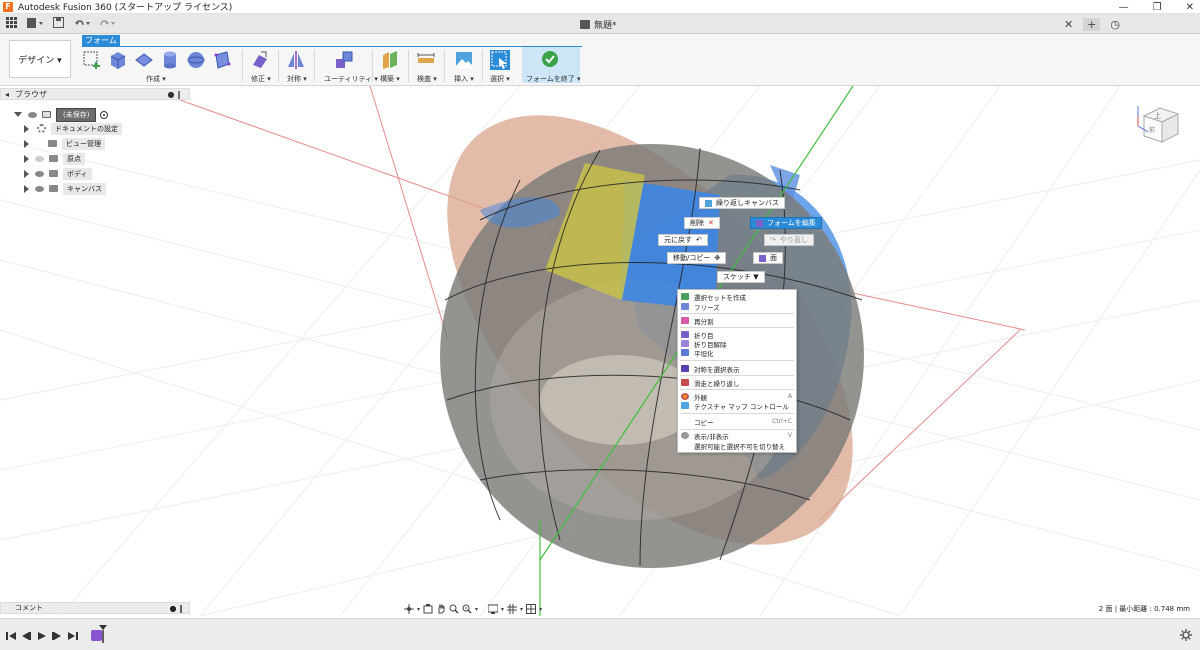 The width and height of the screenshot is (1200, 650). I want to click on close-tab-button: ✕, so click(1068, 24).